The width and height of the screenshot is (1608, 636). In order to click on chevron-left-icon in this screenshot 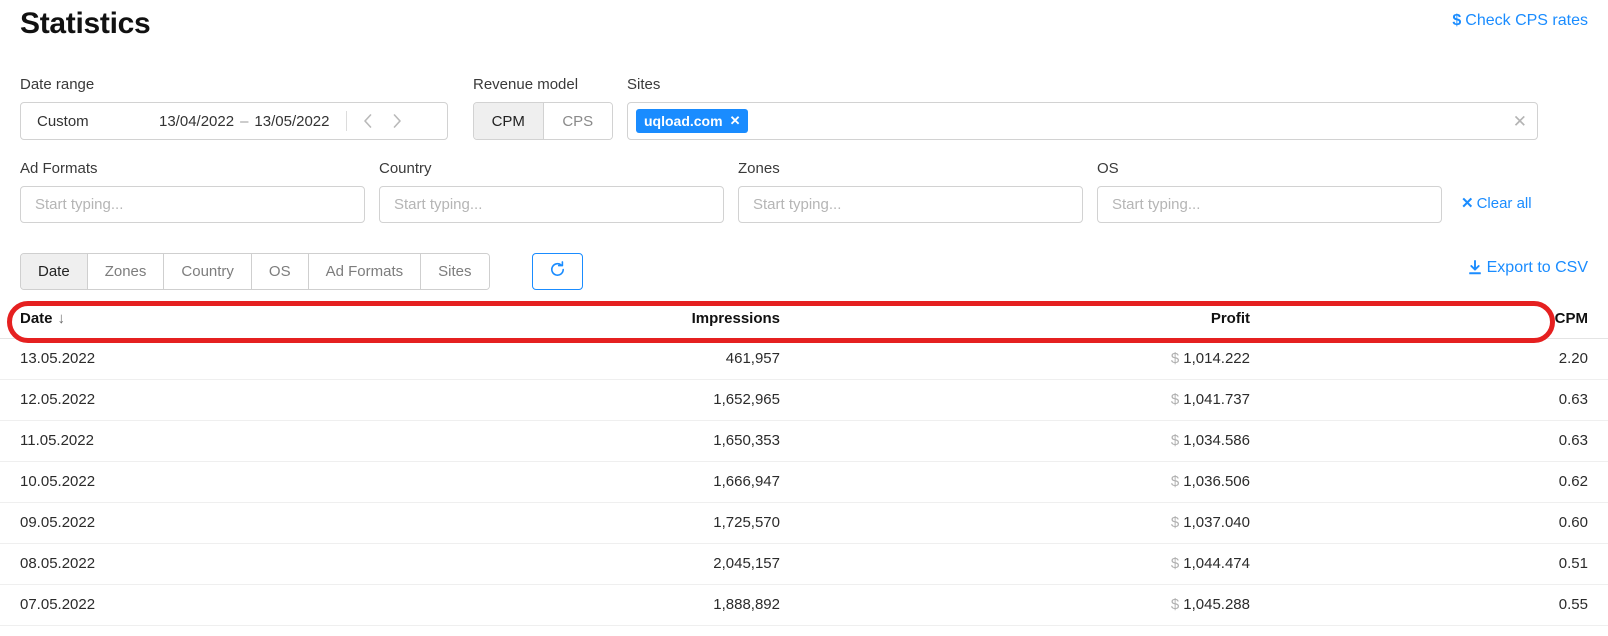, I will do `click(368, 121)`.